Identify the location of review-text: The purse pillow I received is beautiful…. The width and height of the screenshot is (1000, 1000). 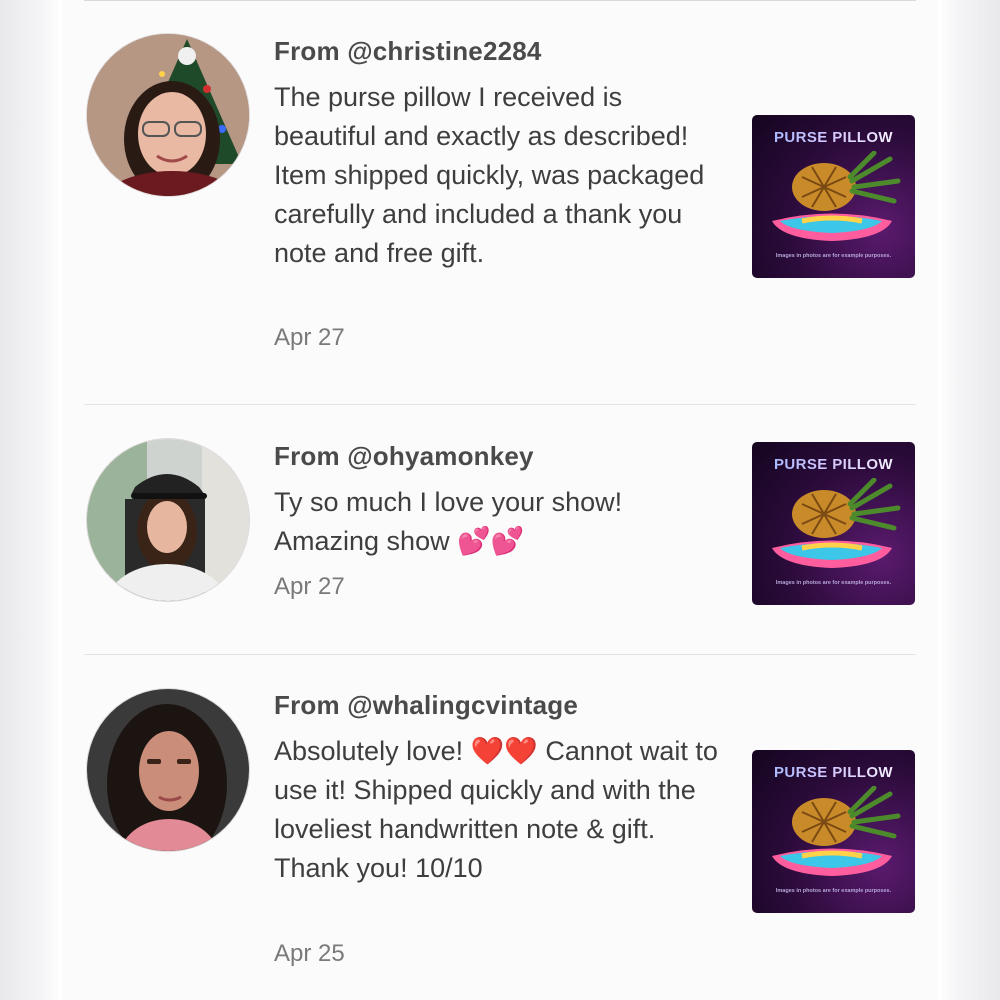
(489, 175).